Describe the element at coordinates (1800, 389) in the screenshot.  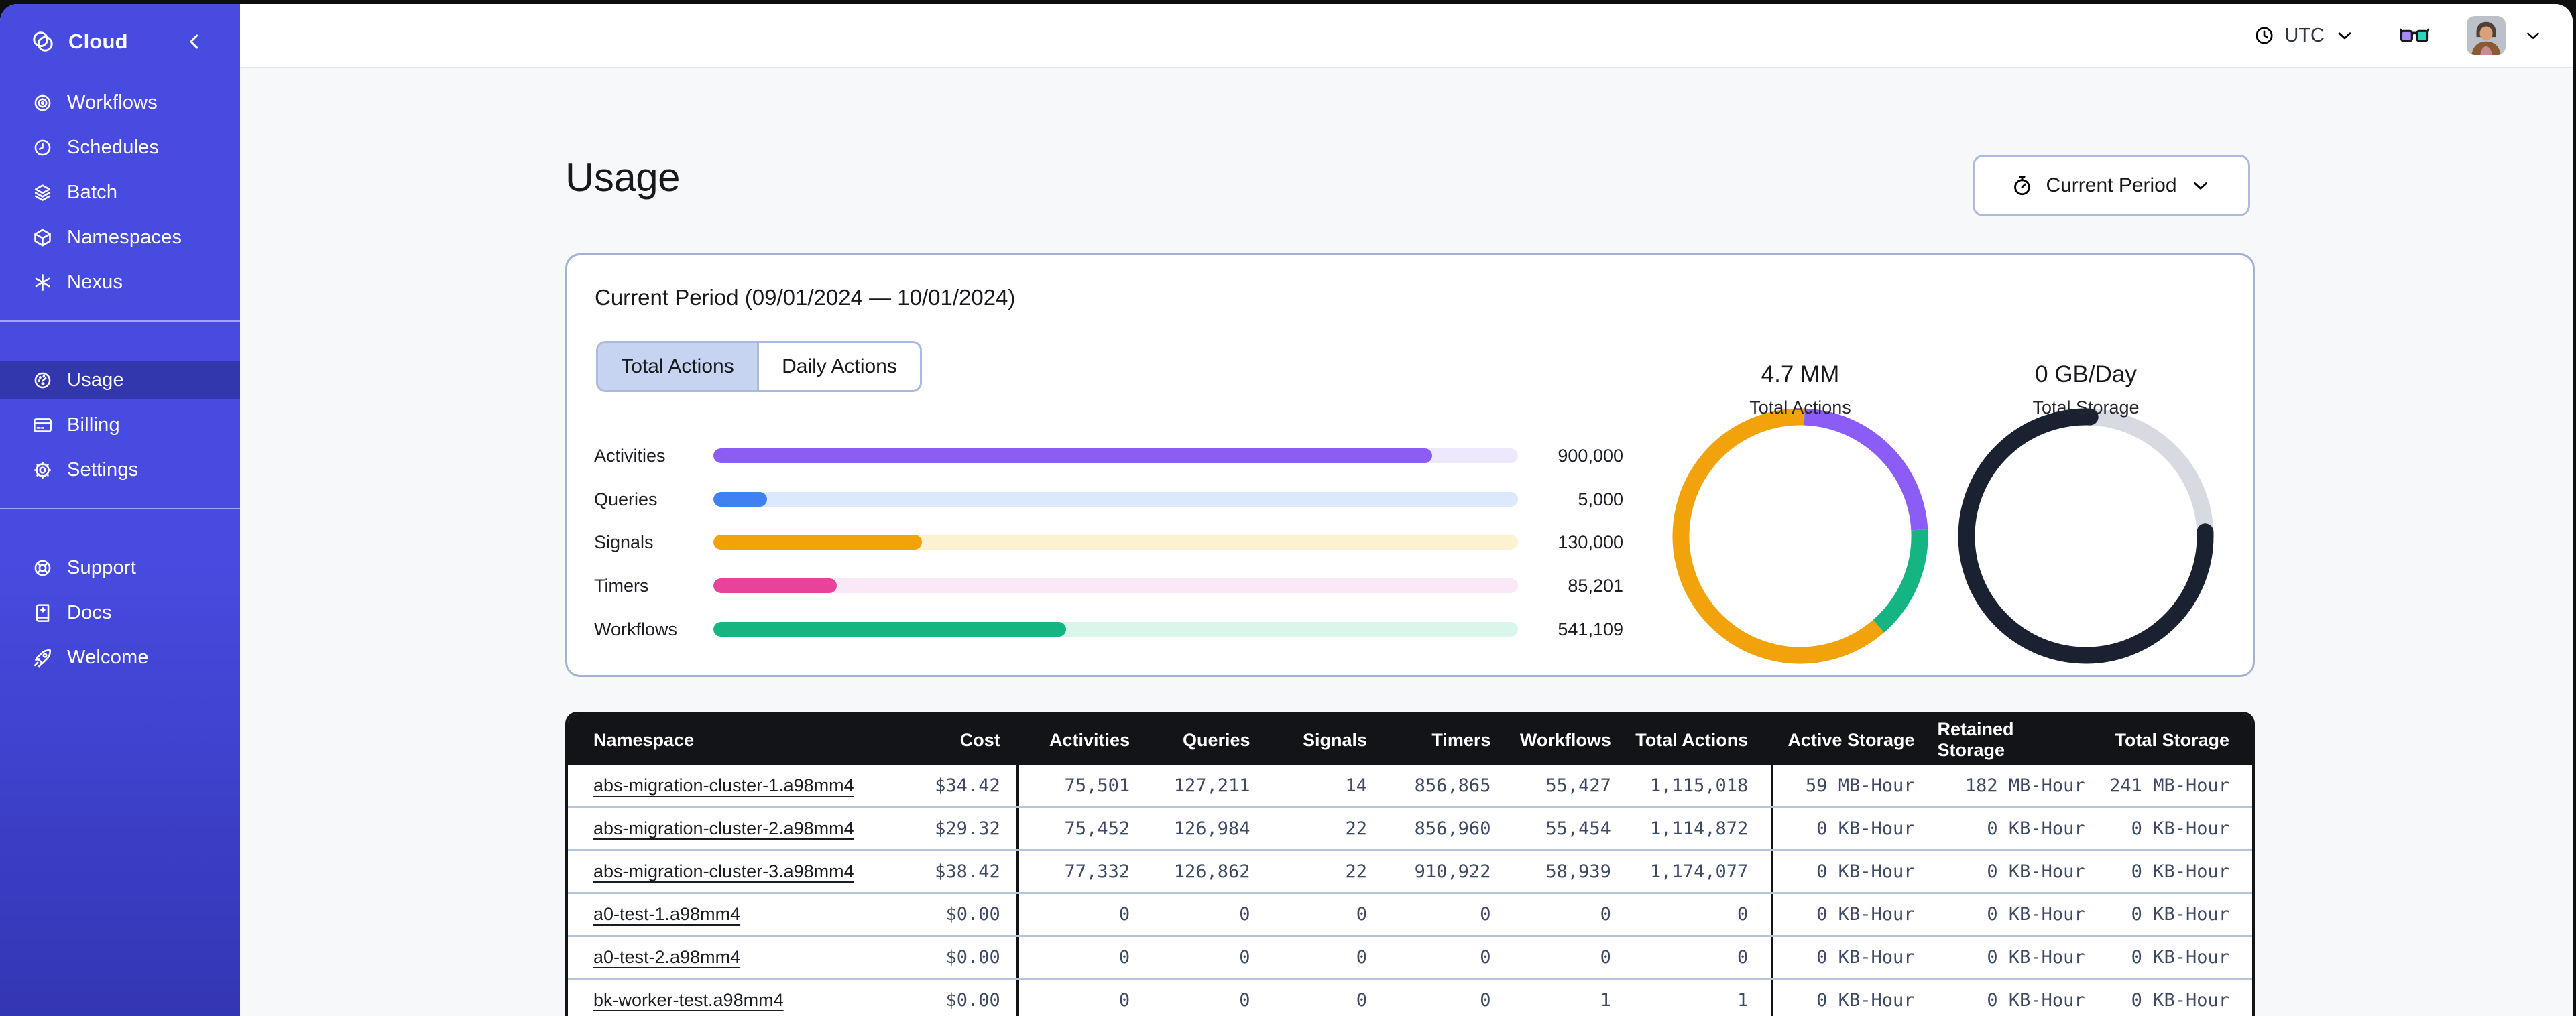
I see `total-actions-donut-center: 4.7 MM Total Actions` at that location.